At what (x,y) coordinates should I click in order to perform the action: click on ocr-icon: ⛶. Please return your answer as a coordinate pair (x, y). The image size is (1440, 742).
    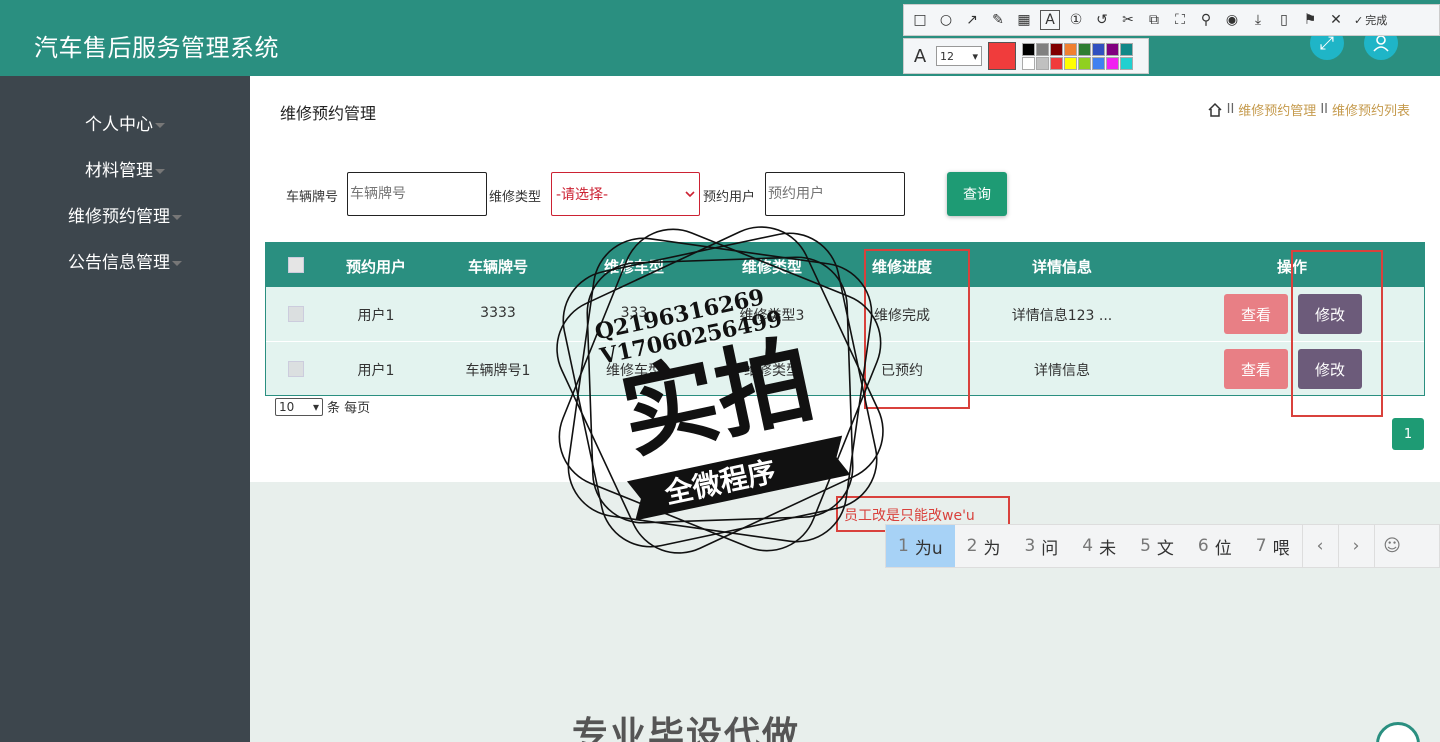
    Looking at the image, I should click on (1180, 20).